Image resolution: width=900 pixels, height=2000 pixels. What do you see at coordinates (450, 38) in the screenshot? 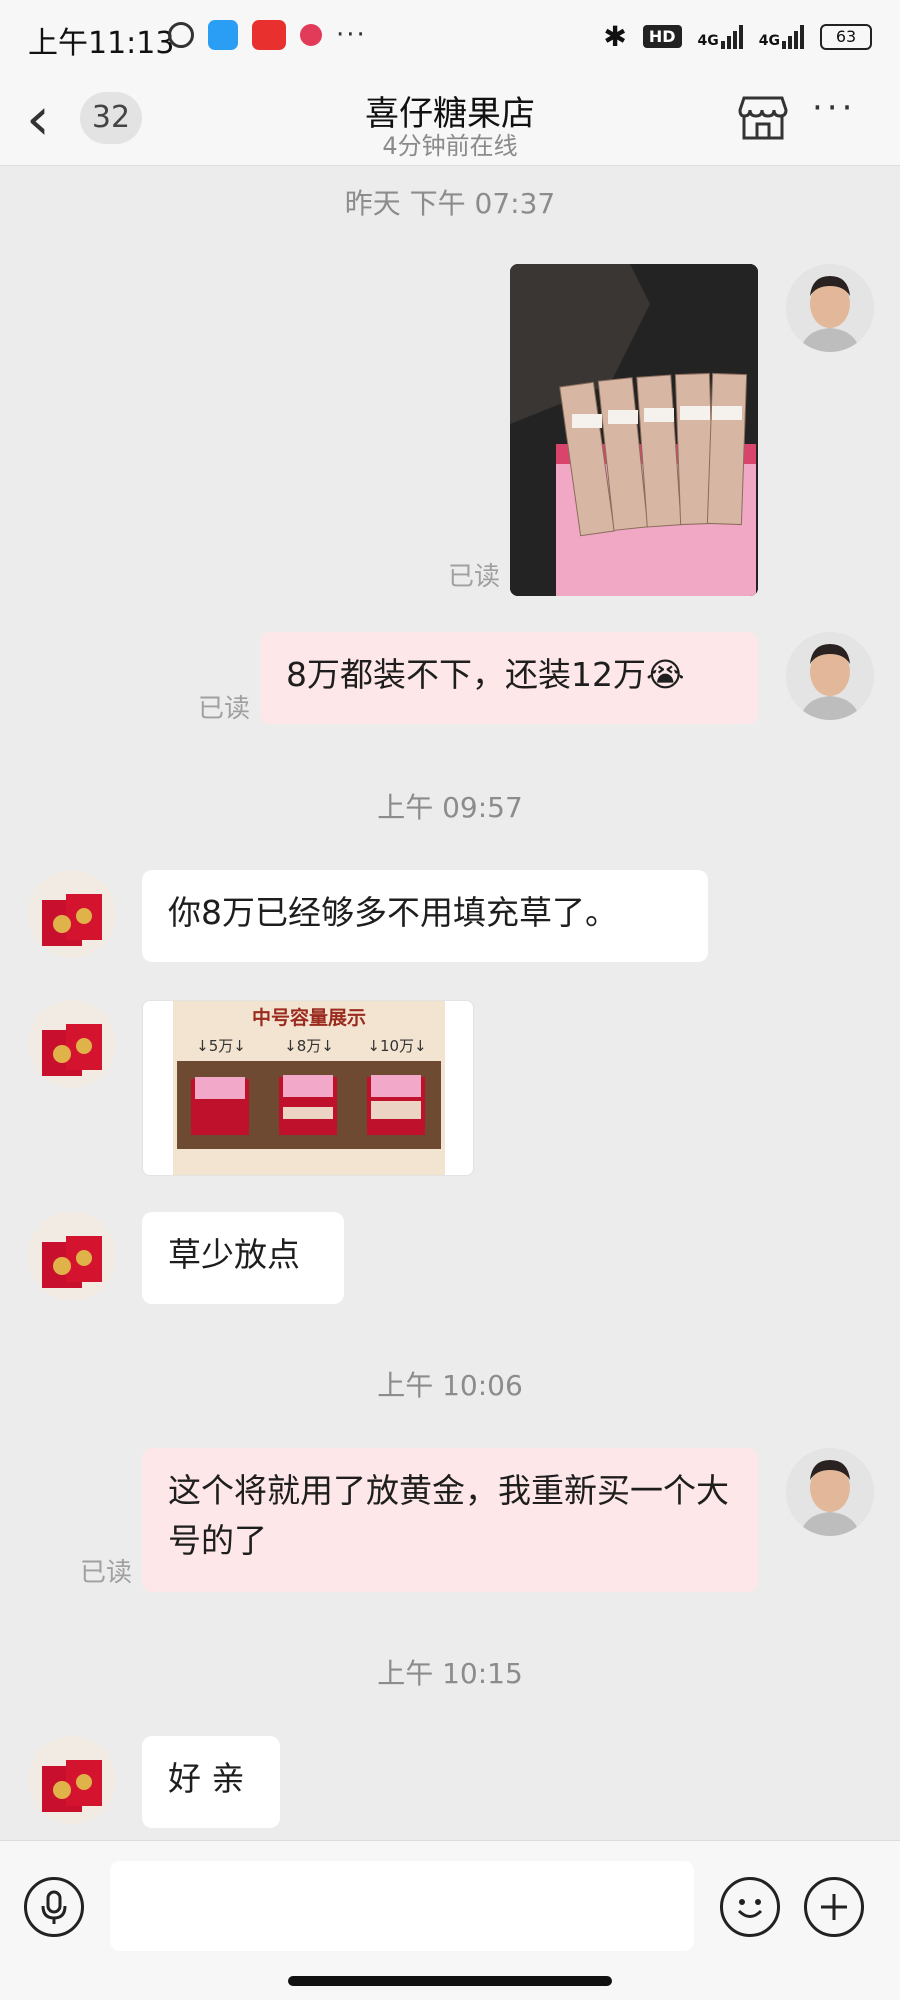
I see `status-bar: 上午11:13 ··· ✱ HD 4G 4G 63` at bounding box center [450, 38].